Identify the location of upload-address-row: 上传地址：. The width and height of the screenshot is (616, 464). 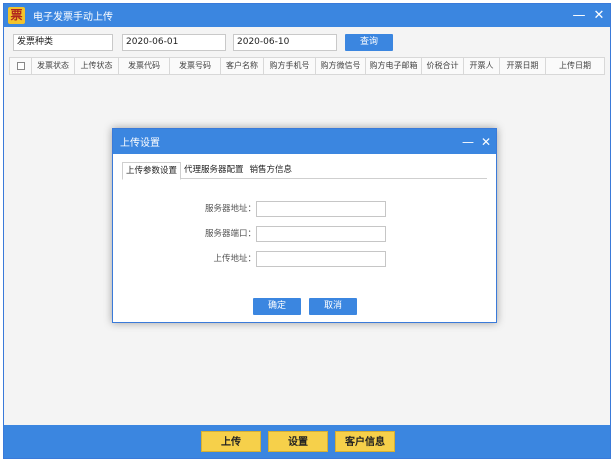
(304, 259).